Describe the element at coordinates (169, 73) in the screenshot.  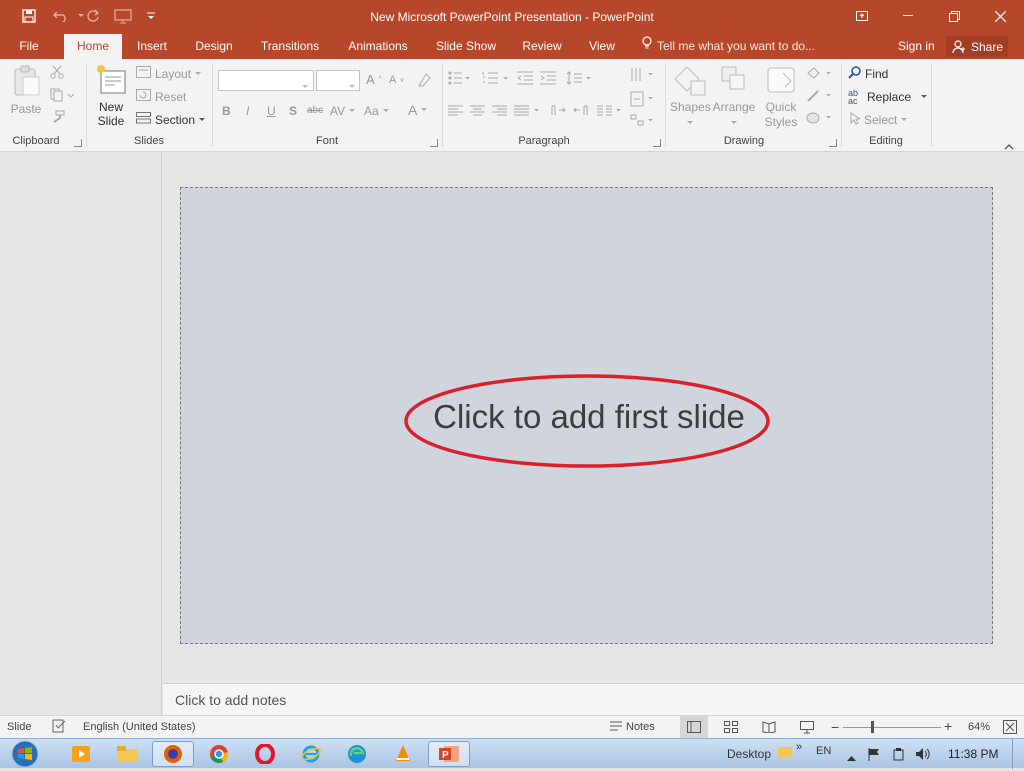
I see `layout-button: Layout` at that location.